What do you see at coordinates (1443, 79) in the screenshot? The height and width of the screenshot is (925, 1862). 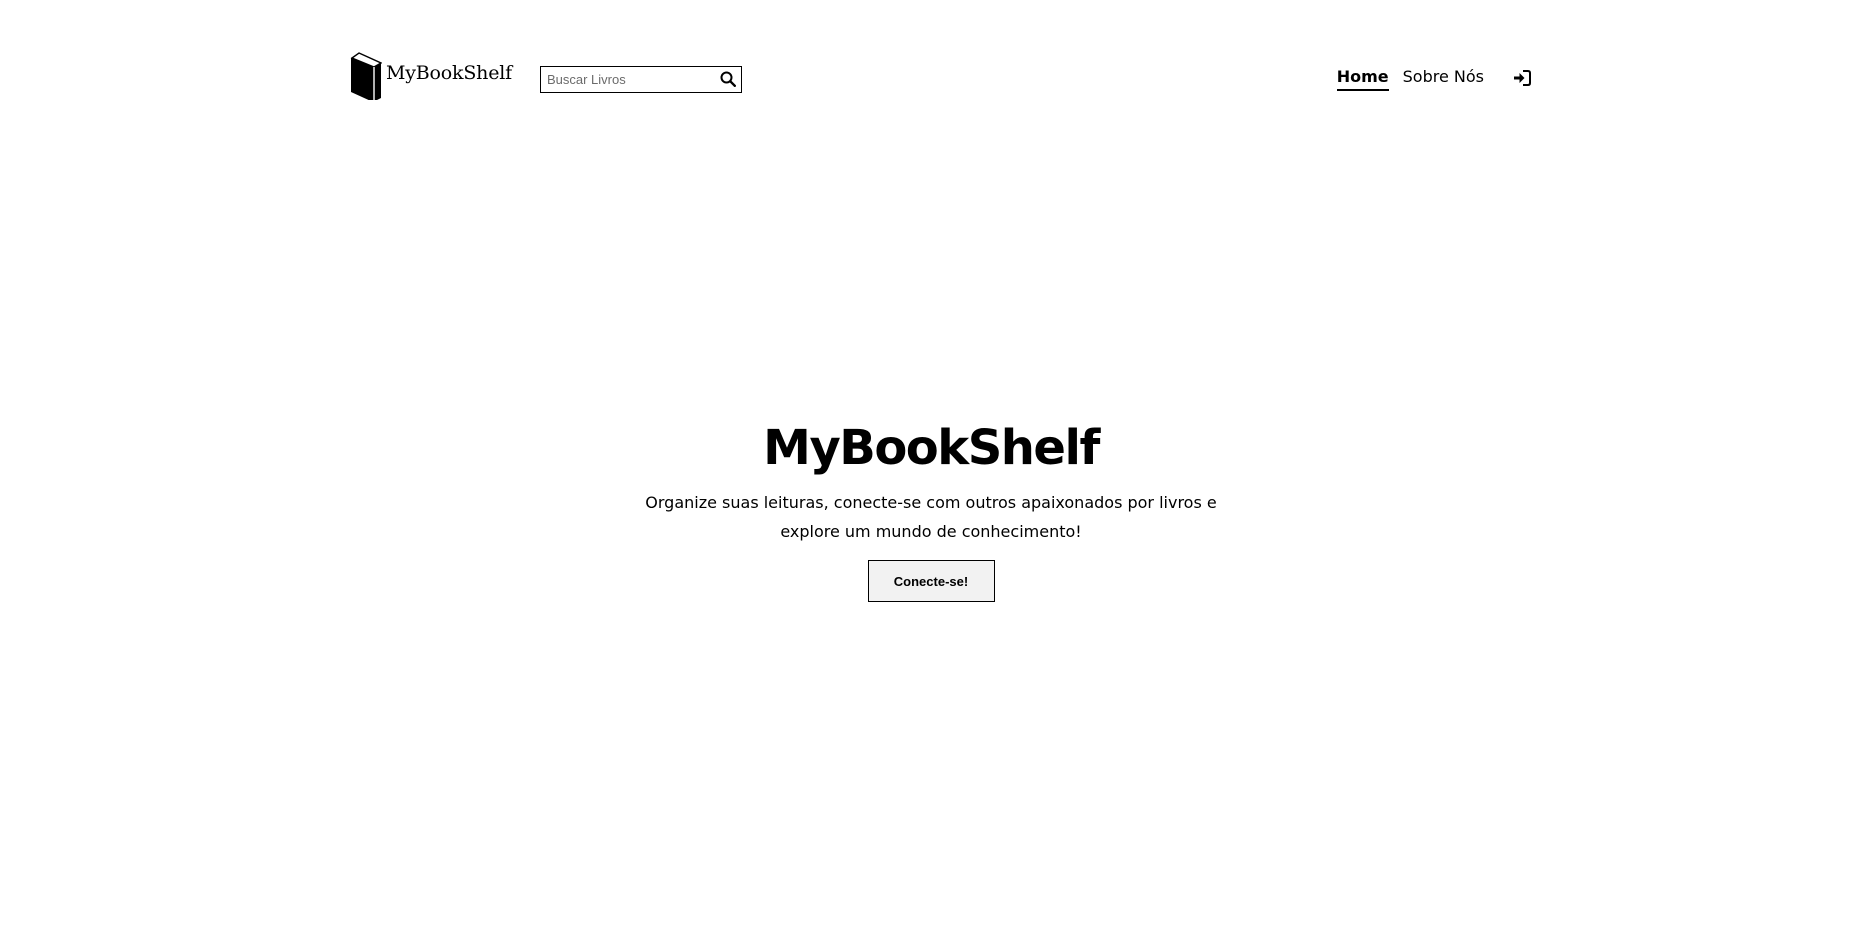 I see `nav-about-link: Sobre Nós` at bounding box center [1443, 79].